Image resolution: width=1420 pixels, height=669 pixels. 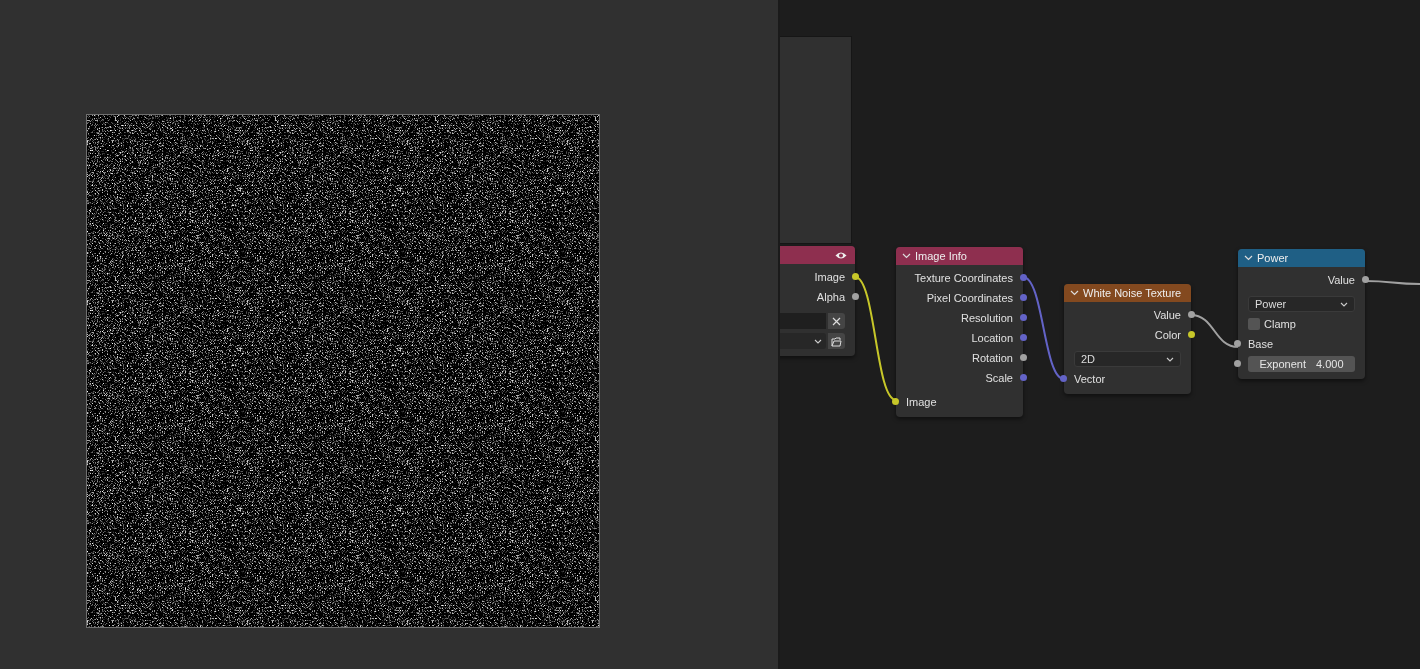 What do you see at coordinates (1301, 258) in the screenshot?
I see `node-header: Power` at bounding box center [1301, 258].